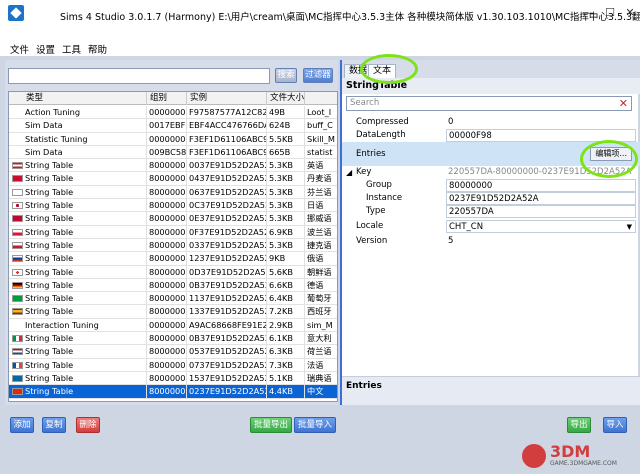 The height and width of the screenshot is (474, 640). I want to click on cell-name: 日语, so click(321, 205).